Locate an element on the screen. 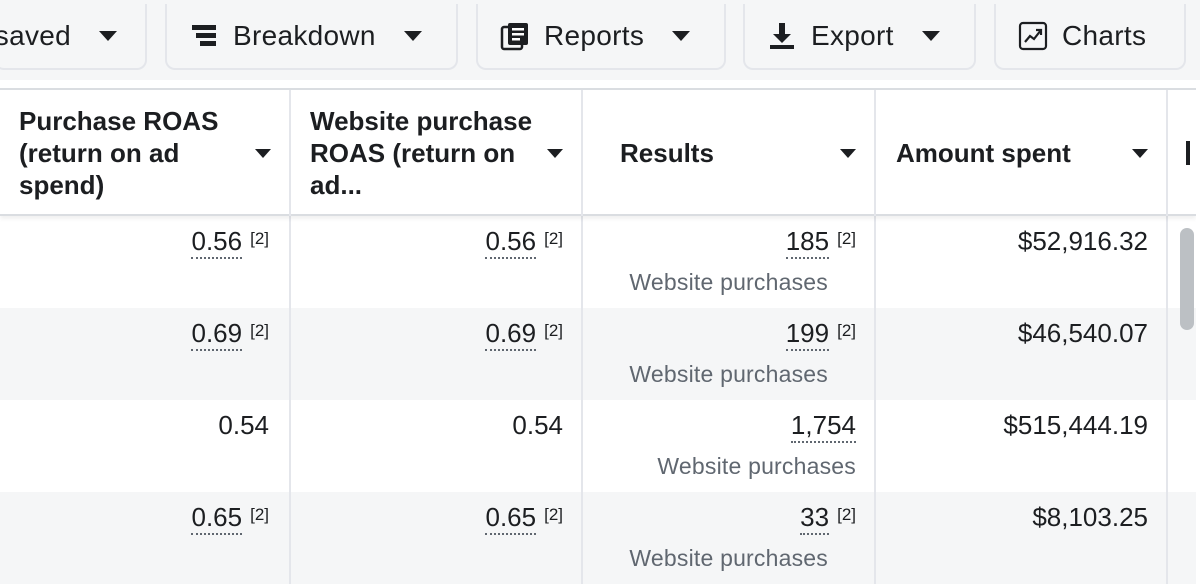 The width and height of the screenshot is (1200, 584). results-value: 1,754 is located at coordinates (823, 426).